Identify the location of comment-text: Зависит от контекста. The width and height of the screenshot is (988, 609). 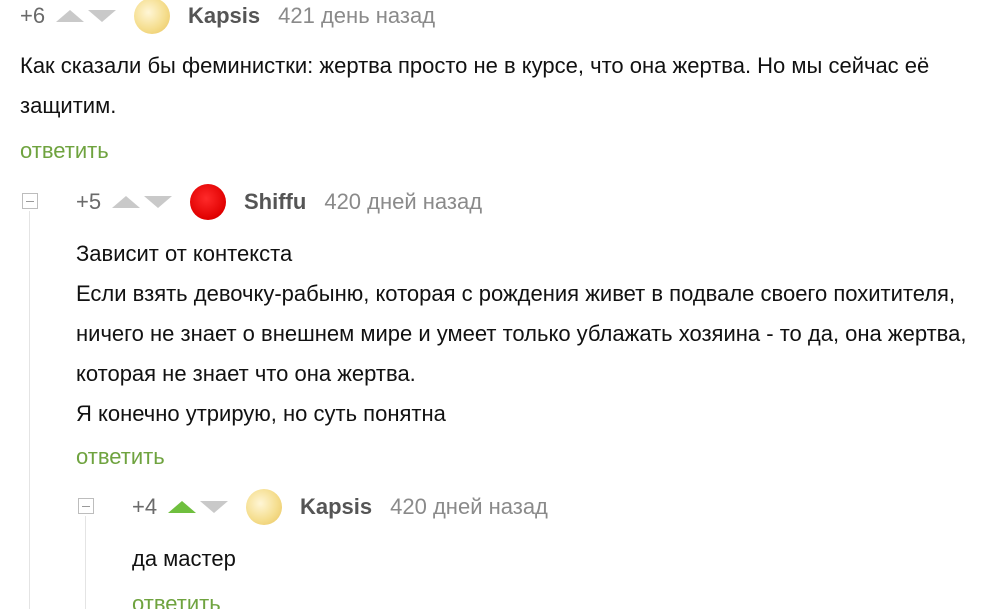
(184, 253).